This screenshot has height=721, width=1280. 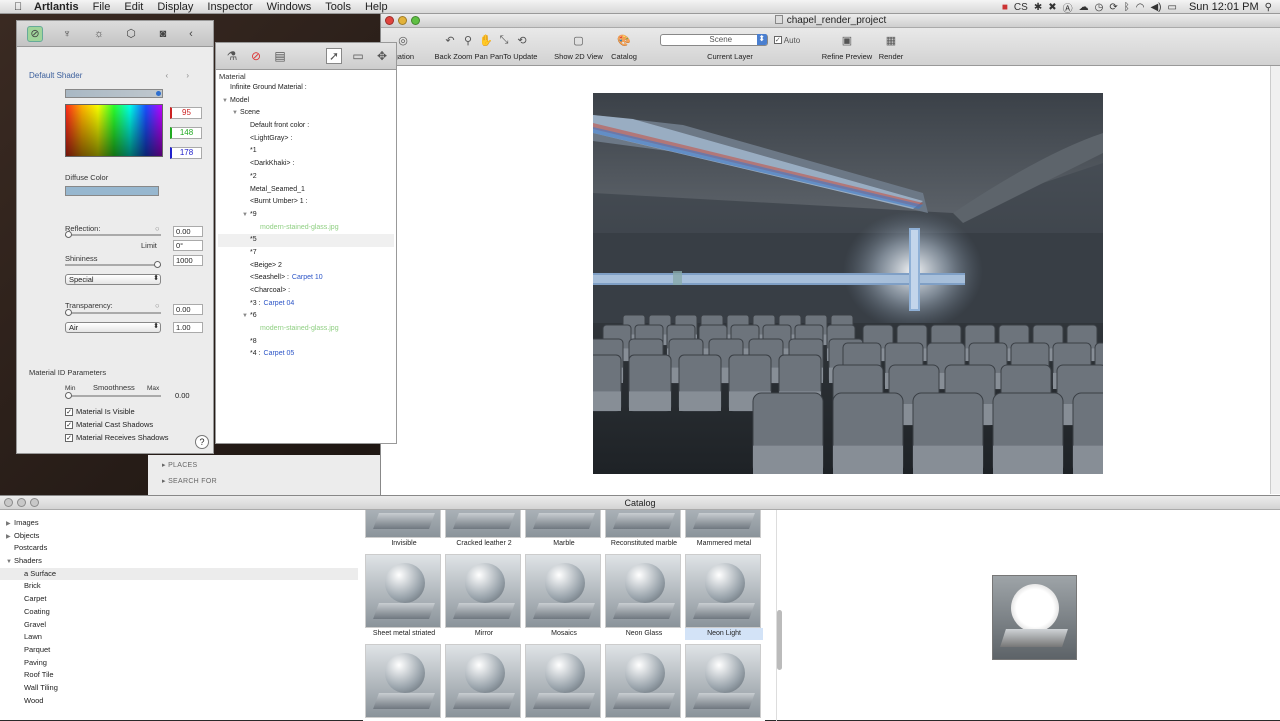 What do you see at coordinates (114, 93) in the screenshot?
I see `color-bar` at bounding box center [114, 93].